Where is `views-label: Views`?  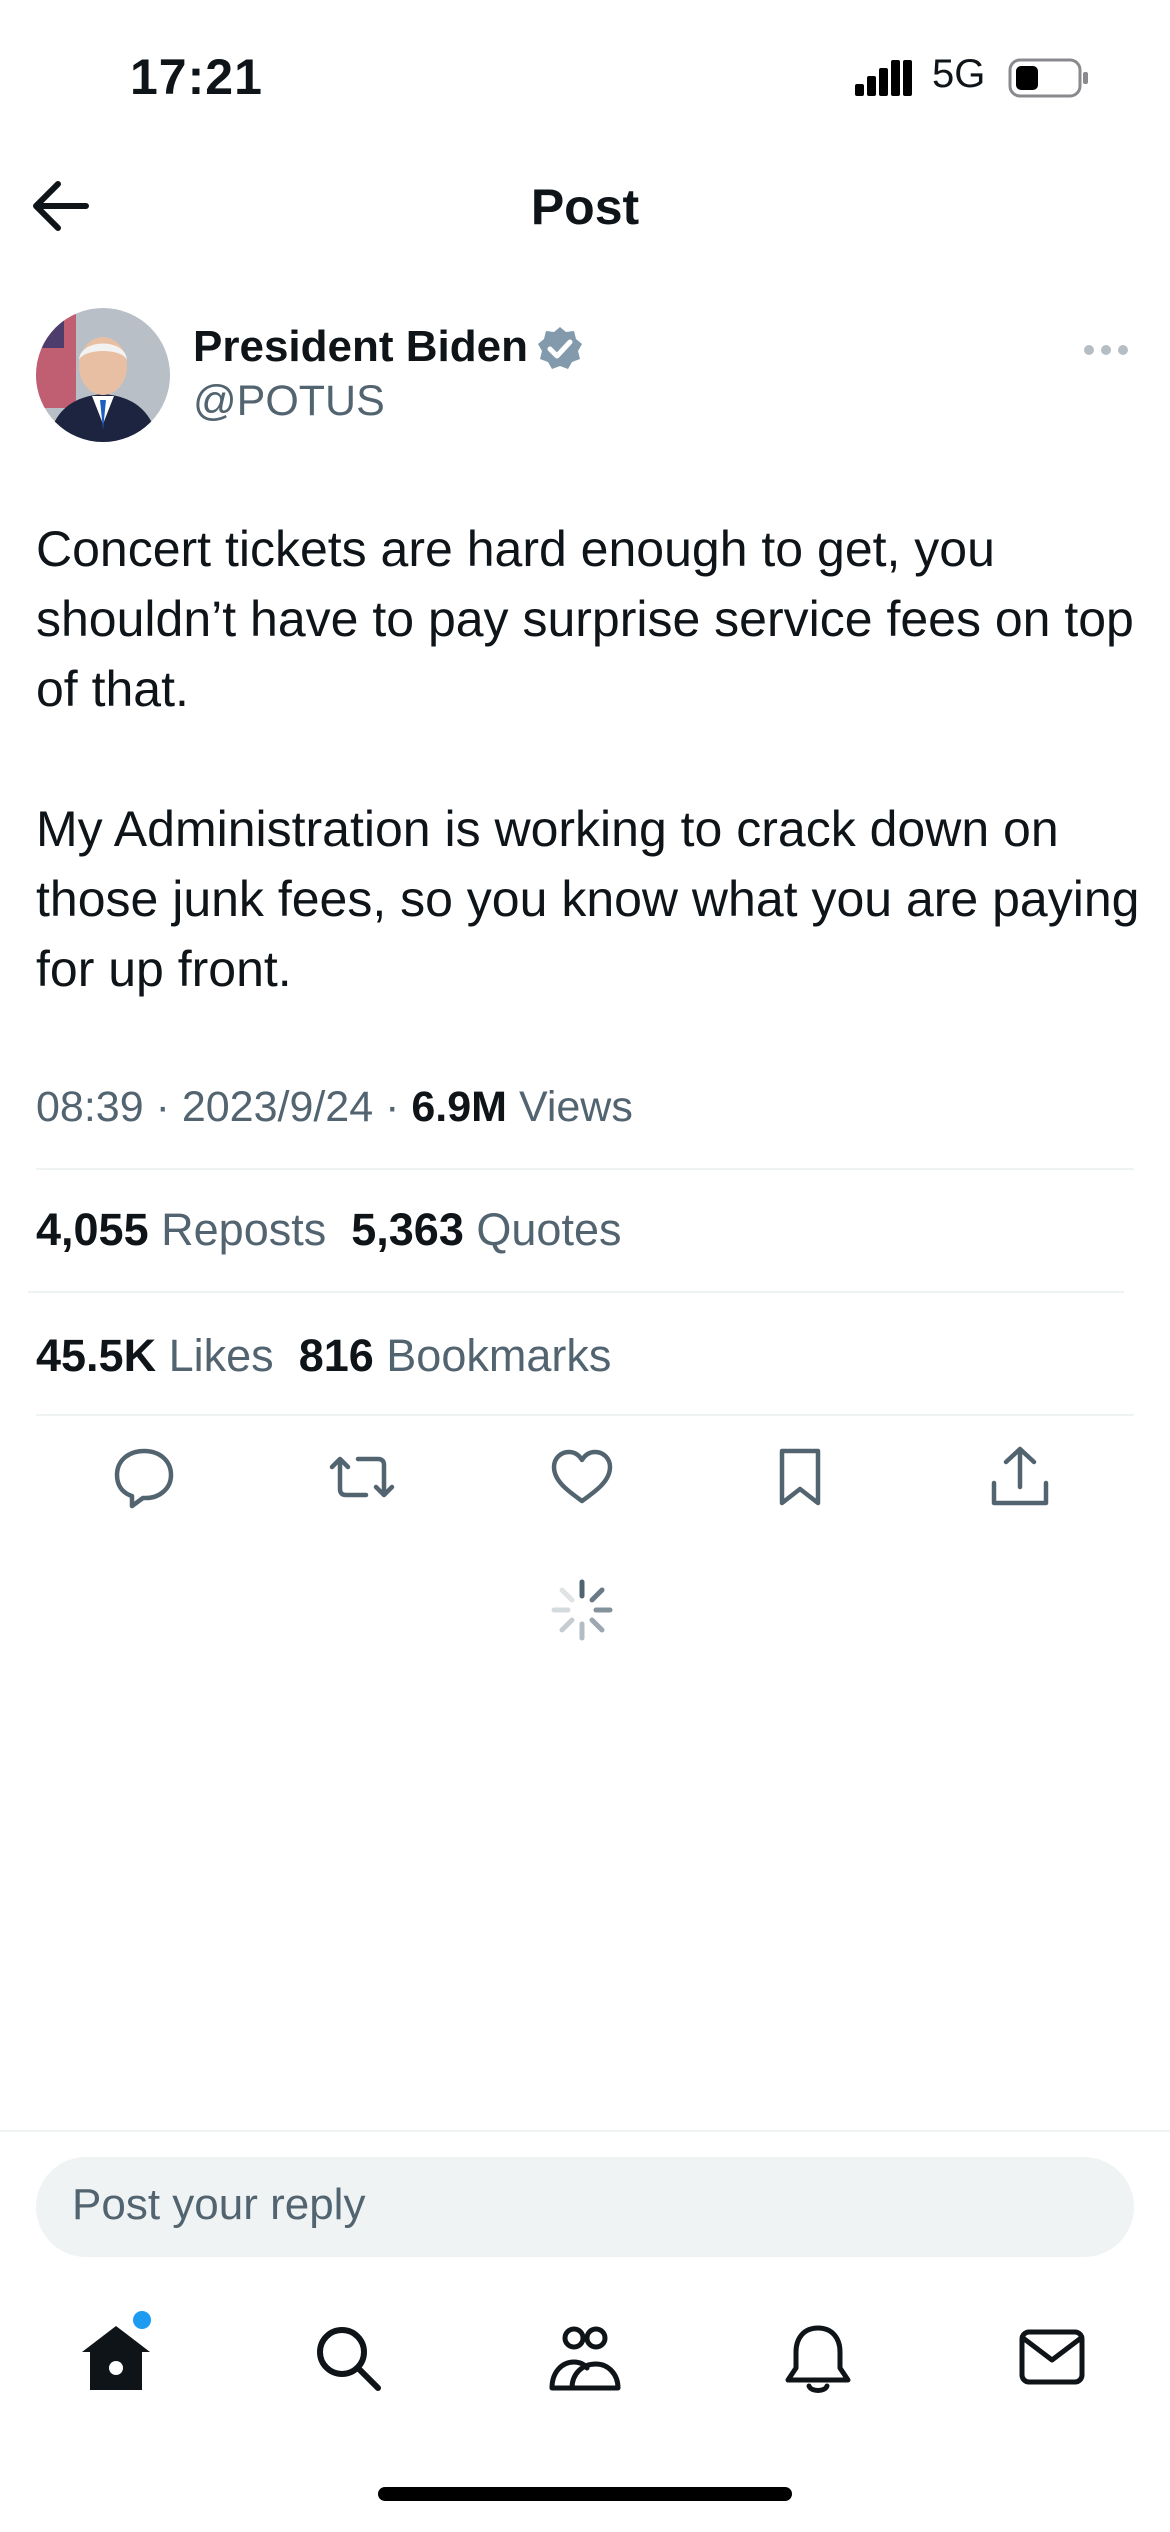 views-label: Views is located at coordinates (576, 1107).